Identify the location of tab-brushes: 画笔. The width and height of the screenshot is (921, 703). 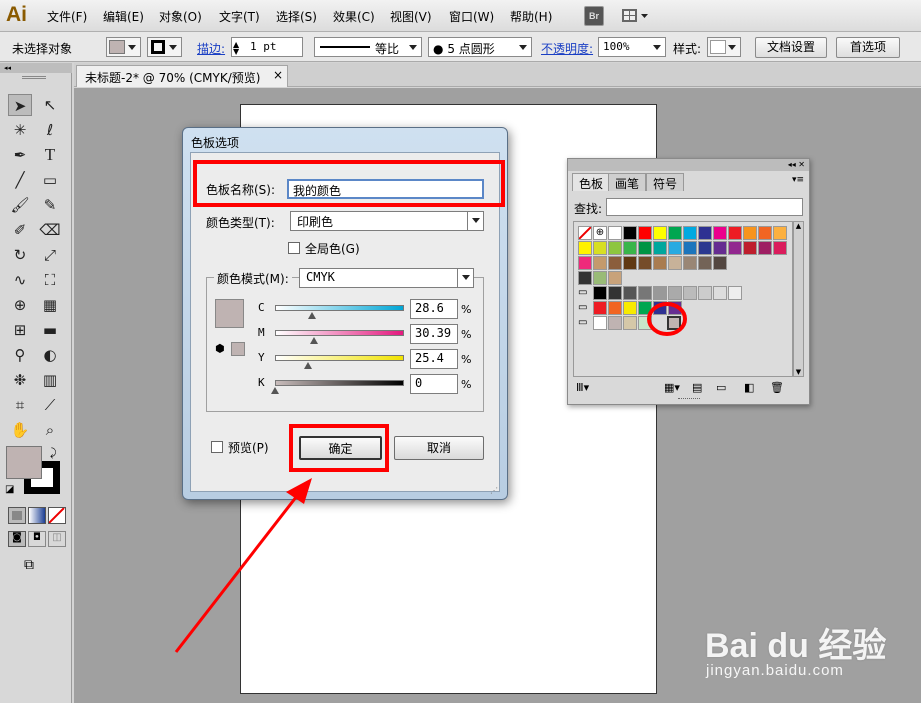
(627, 182).